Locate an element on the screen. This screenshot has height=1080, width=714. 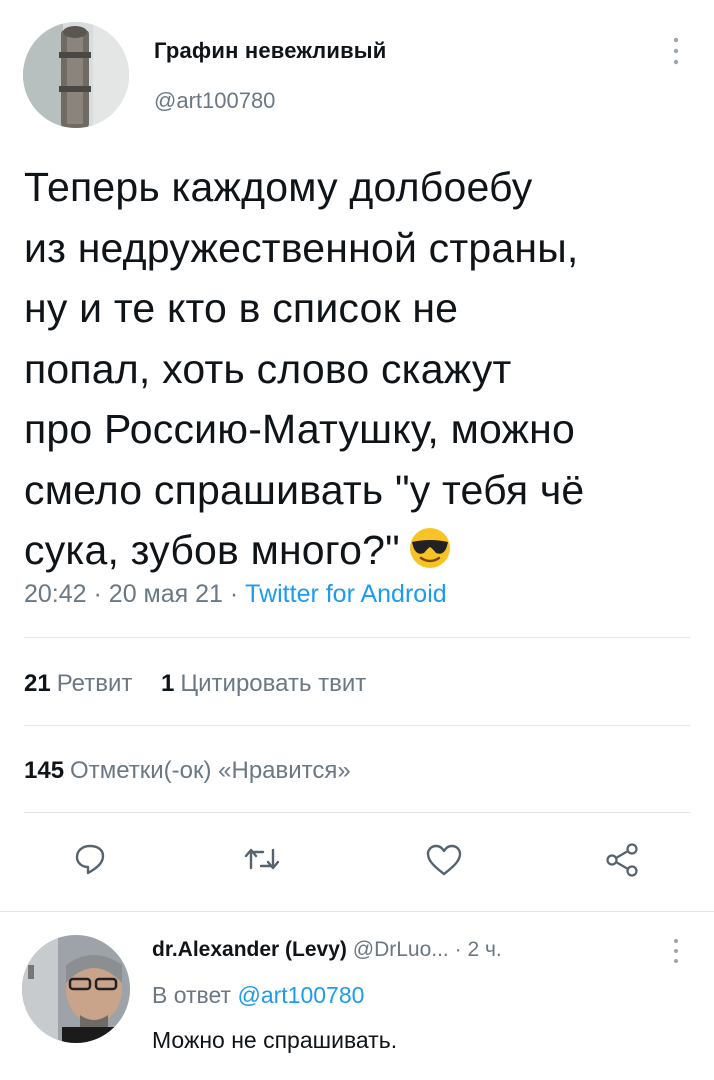
reply-header: dr.Alexander (Levy) @DrLuo... · 2 ч. is located at coordinates (327, 950).